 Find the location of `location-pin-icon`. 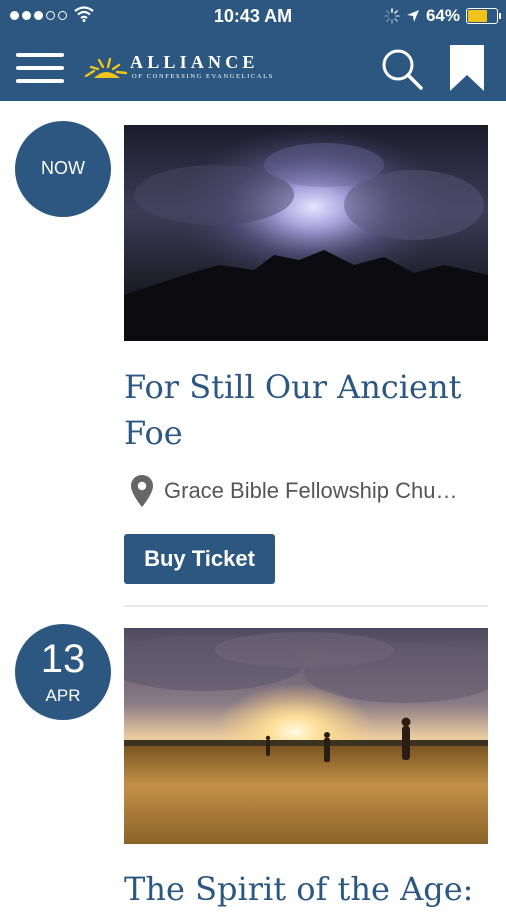

location-pin-icon is located at coordinates (142, 491).